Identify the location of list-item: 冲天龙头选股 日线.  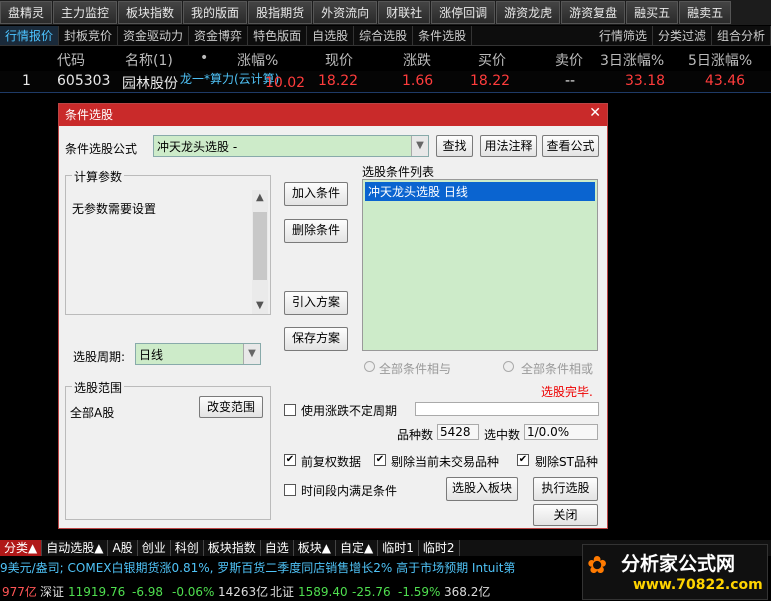
(480, 191).